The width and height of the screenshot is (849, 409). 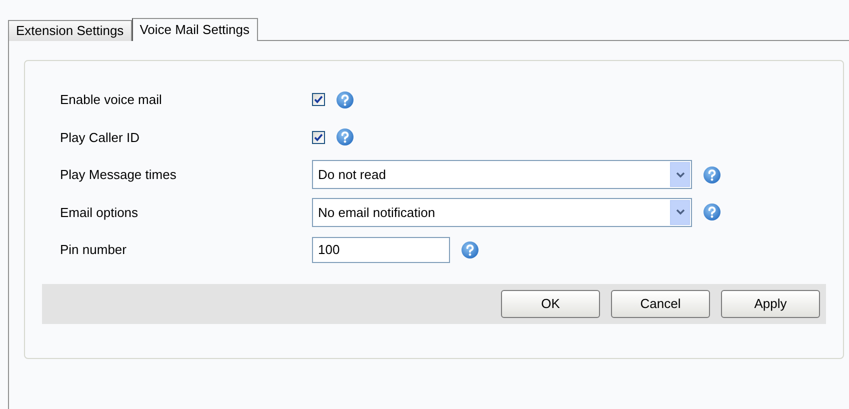 What do you see at coordinates (770, 304) in the screenshot?
I see `dialog-button: Apply` at bounding box center [770, 304].